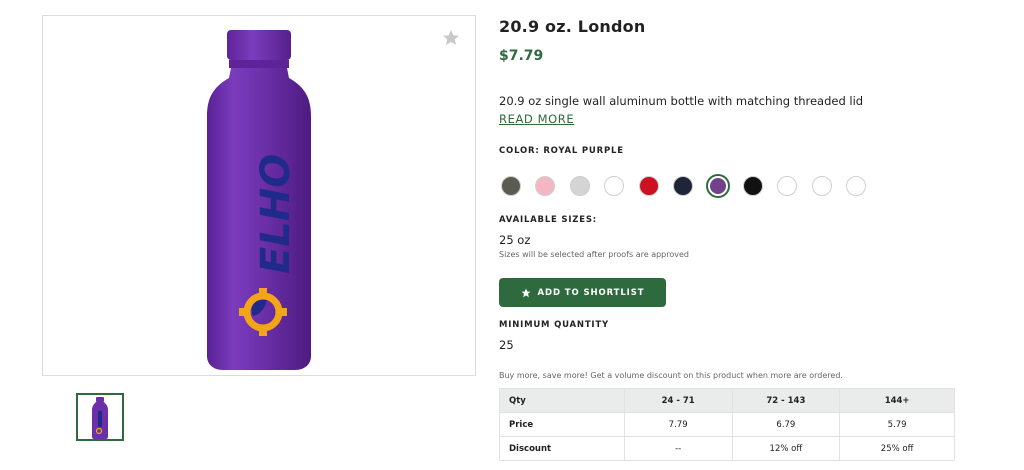 The image size is (1024, 470). Describe the element at coordinates (583, 151) in the screenshot. I see `selected-color-name: ROYAL PURPLE` at that location.